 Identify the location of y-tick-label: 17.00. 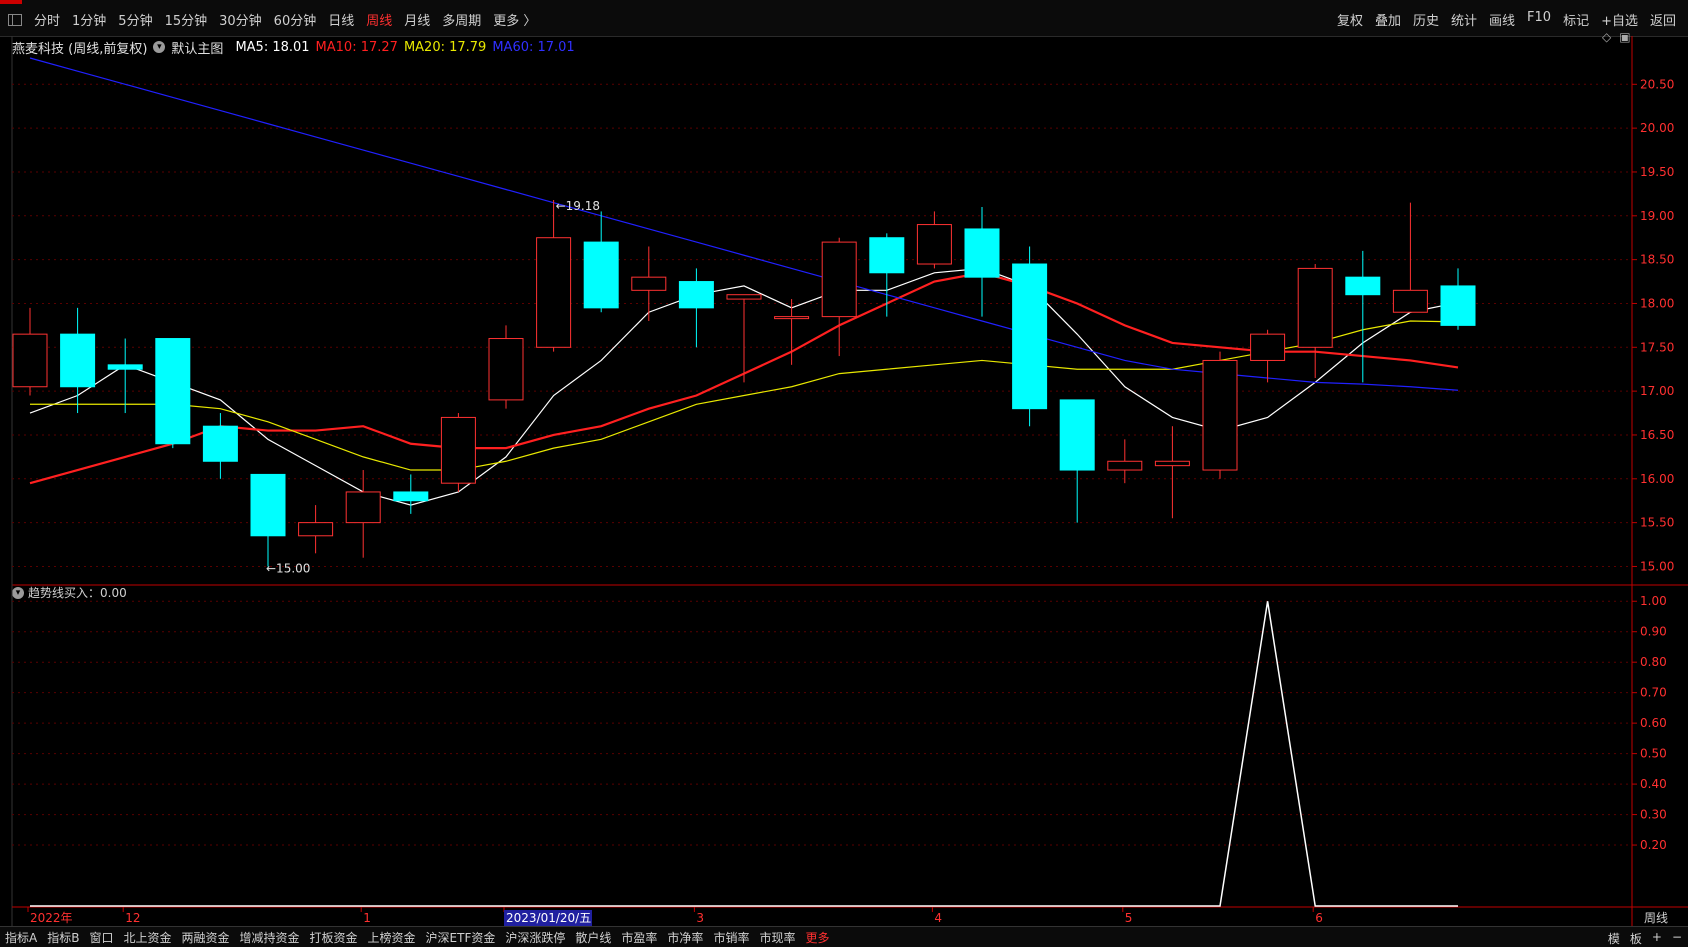
(1657, 391).